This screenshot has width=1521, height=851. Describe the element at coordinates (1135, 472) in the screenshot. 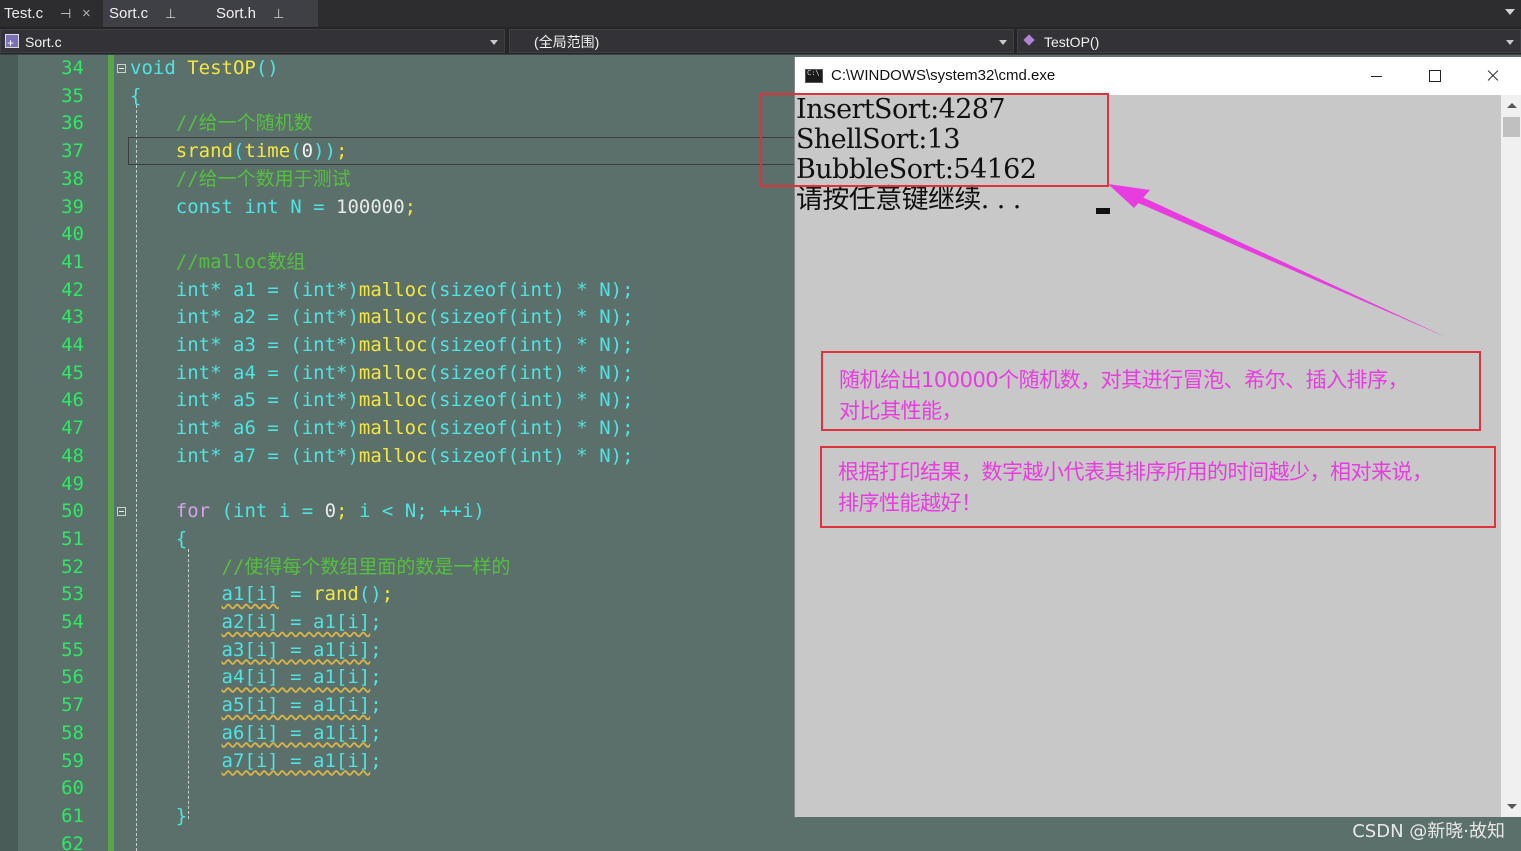

I see `note-line: 根据打印结果，数字越小代表其排序所用的时间越少，相对来说，` at that location.